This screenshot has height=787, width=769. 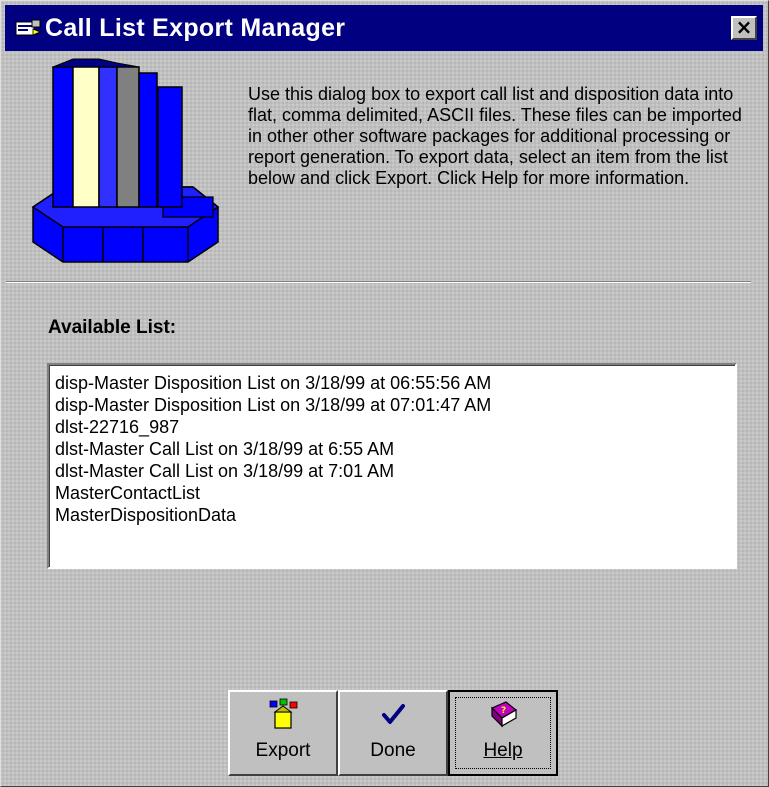 What do you see at coordinates (125, 160) in the screenshot?
I see `server-graphic-icon` at bounding box center [125, 160].